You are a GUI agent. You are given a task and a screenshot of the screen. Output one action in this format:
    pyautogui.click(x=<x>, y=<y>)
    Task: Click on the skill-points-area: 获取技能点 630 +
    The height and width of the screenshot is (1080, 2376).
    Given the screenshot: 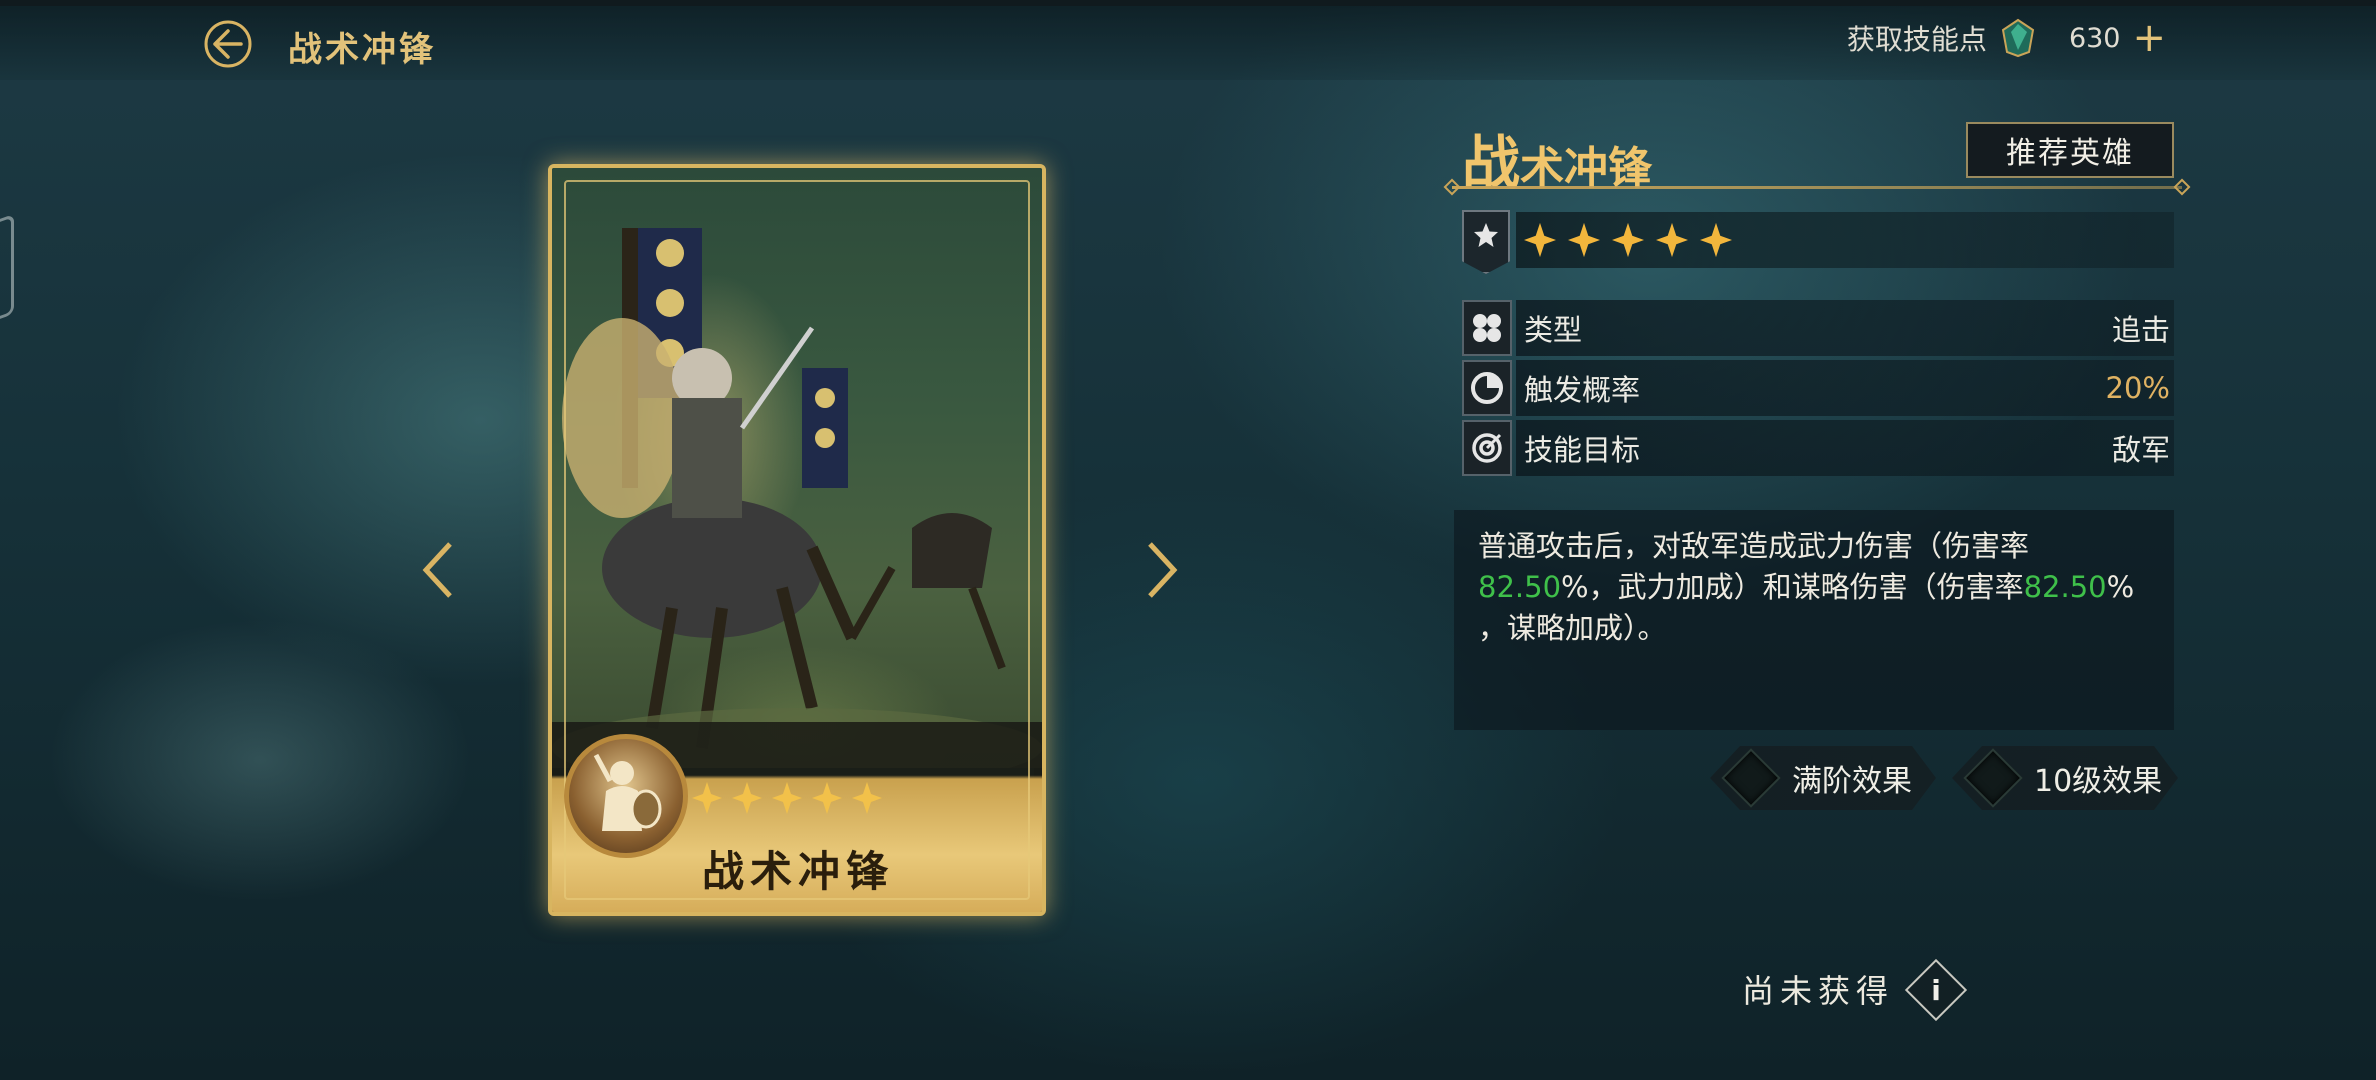 What is the action you would take?
    pyautogui.click(x=2006, y=38)
    